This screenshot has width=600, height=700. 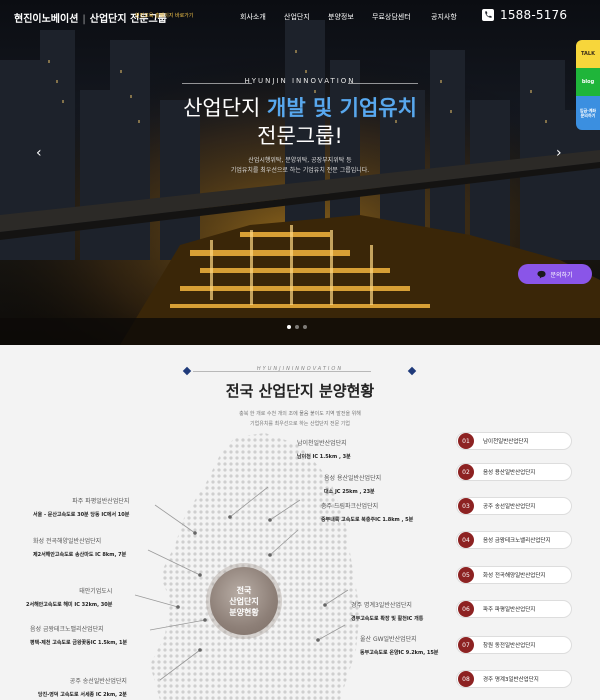 I want to click on hero-brand: HYUNJIN INNOVATION, so click(x=300, y=81).